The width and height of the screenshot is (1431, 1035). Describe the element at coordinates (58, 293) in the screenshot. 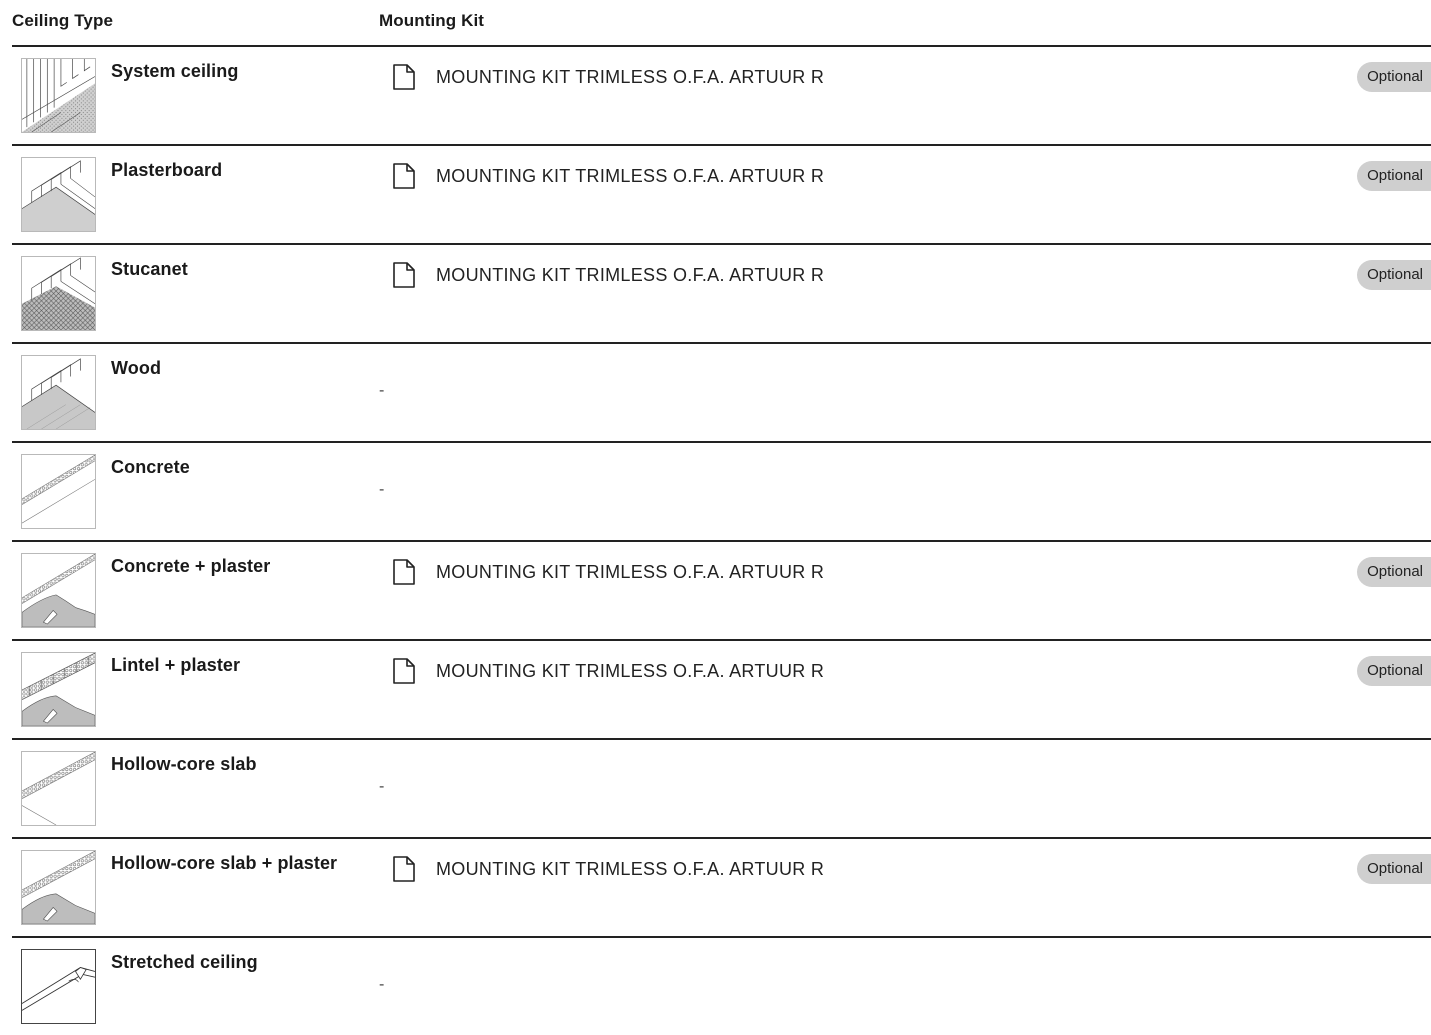

I see `stucanet-illustration` at that location.